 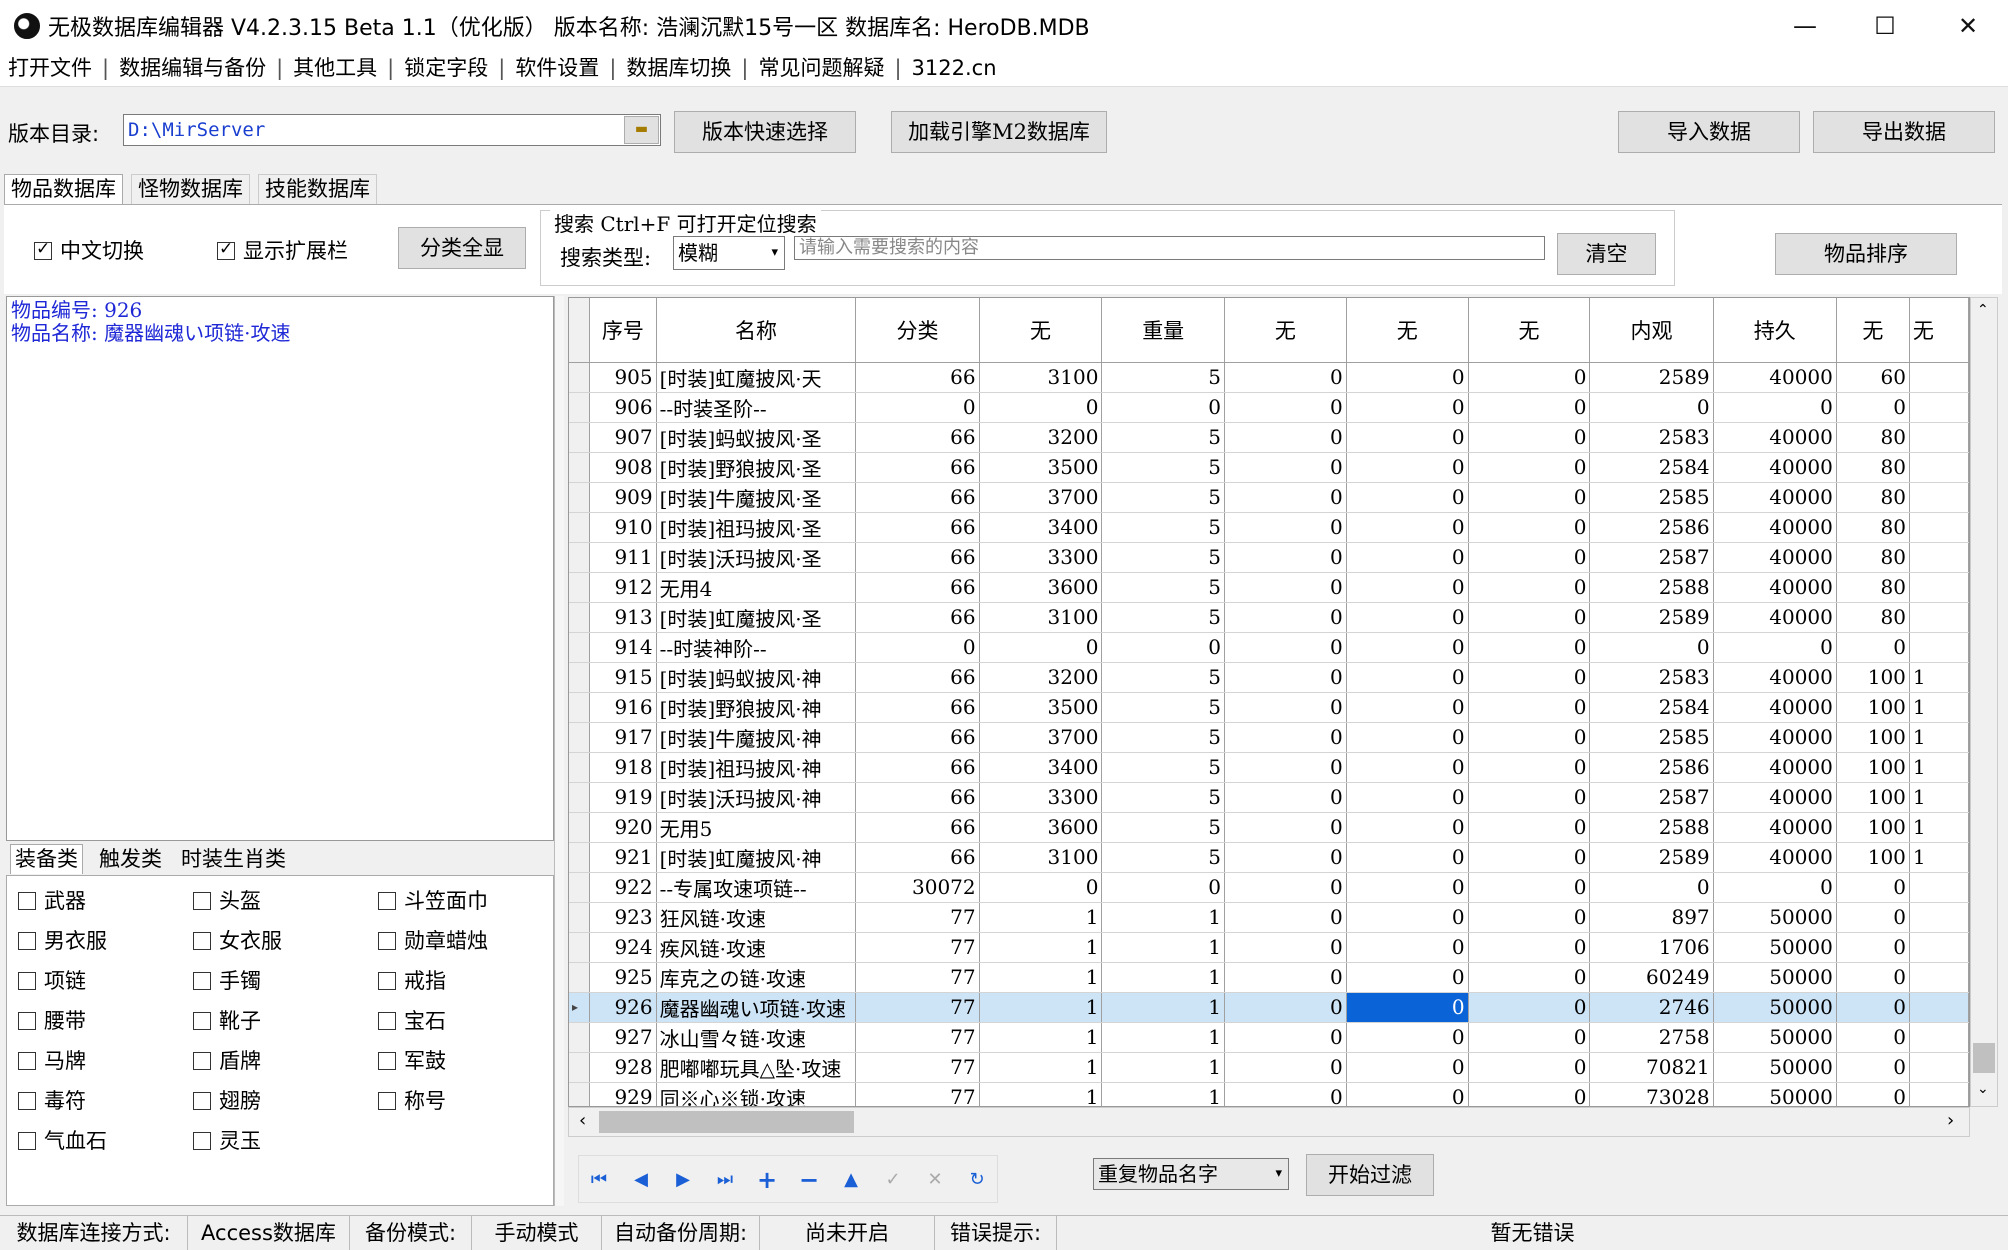 I want to click on export-data-button: 导出数据, so click(x=1904, y=132).